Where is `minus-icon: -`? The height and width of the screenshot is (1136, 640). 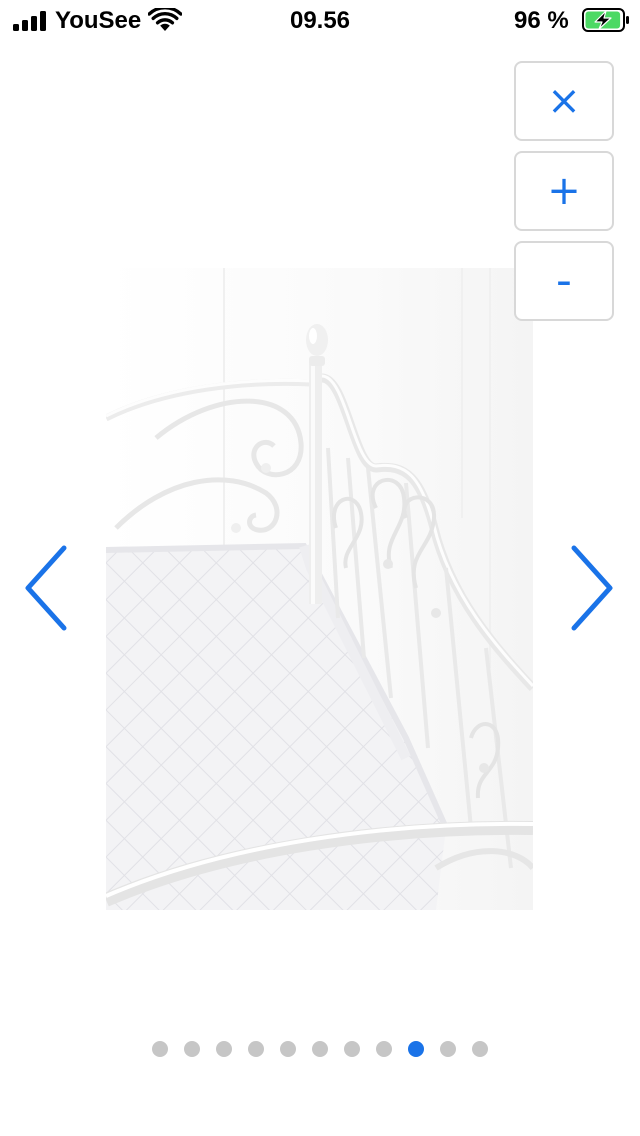
minus-icon: - is located at coordinates (564, 280).